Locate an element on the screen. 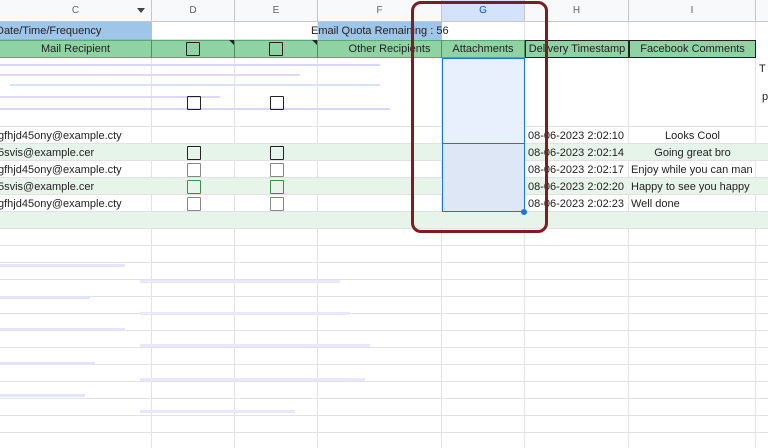 This screenshot has width=768, height=448. date-time-frequency-header: Date/Time/Frequency is located at coordinates (76, 31).